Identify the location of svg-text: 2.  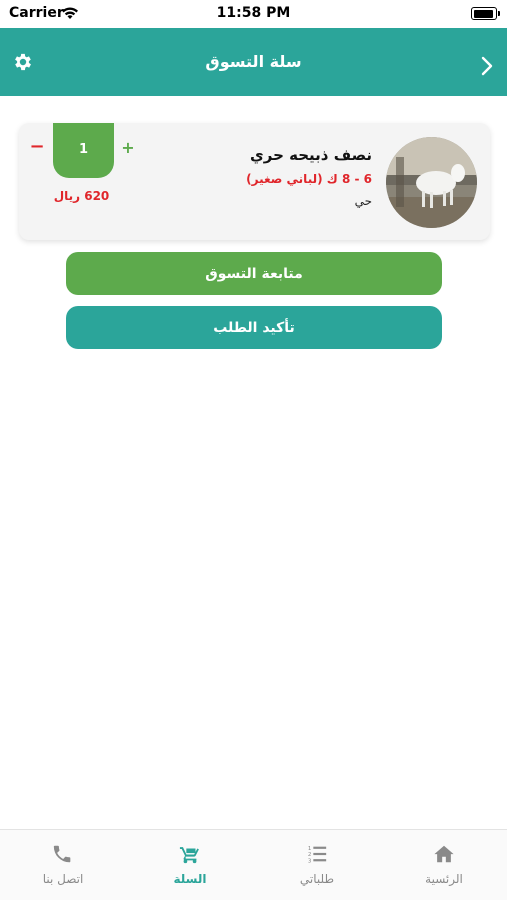
(310, 855).